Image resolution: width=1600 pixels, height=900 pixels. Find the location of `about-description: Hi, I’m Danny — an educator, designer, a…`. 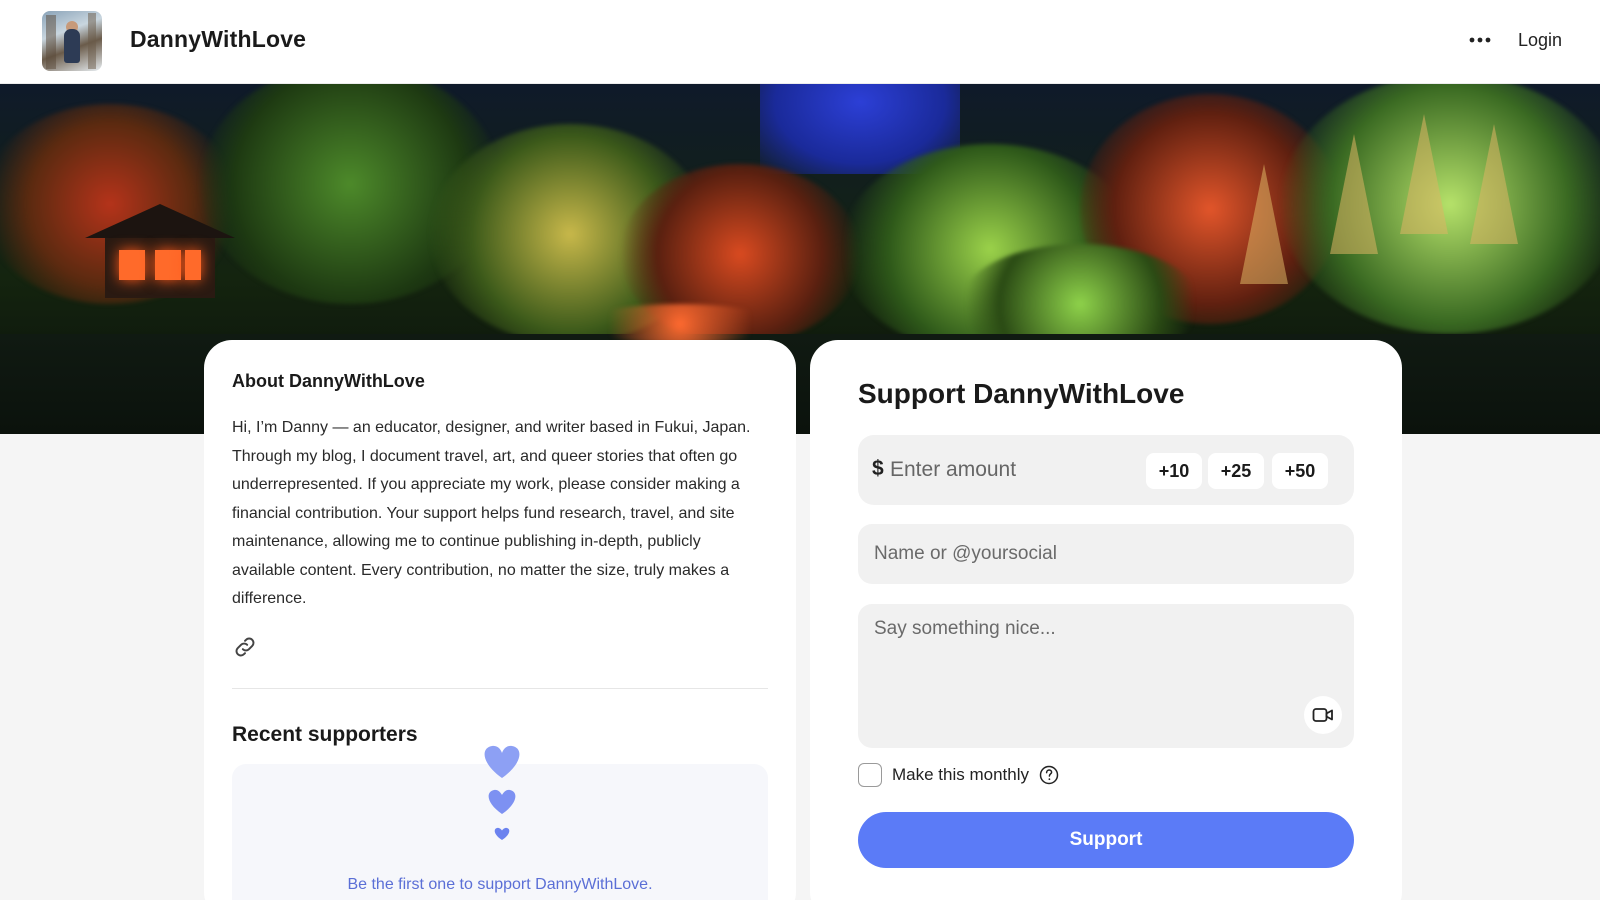

about-description: Hi, I’m Danny — an educator, designer, a… is located at coordinates (491, 513).